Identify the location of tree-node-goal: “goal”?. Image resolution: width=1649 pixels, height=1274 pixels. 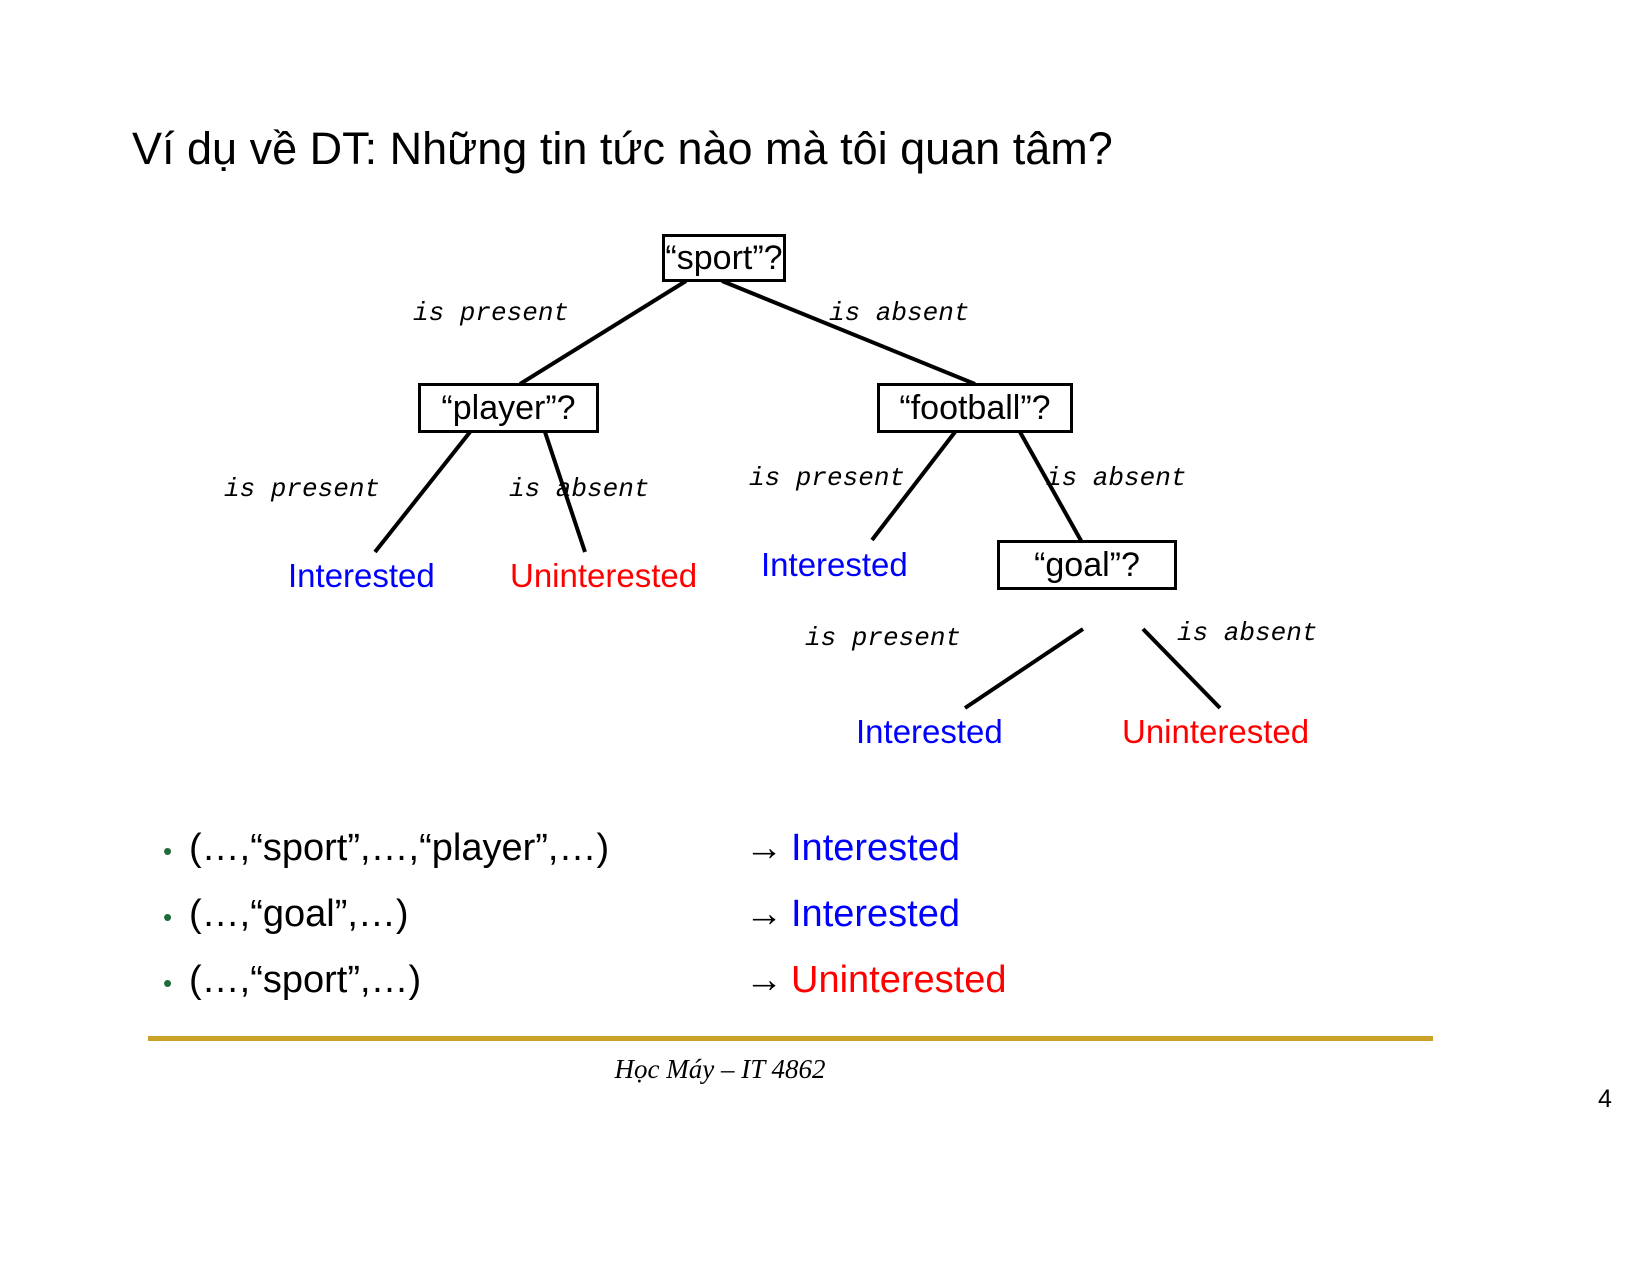
(1087, 565).